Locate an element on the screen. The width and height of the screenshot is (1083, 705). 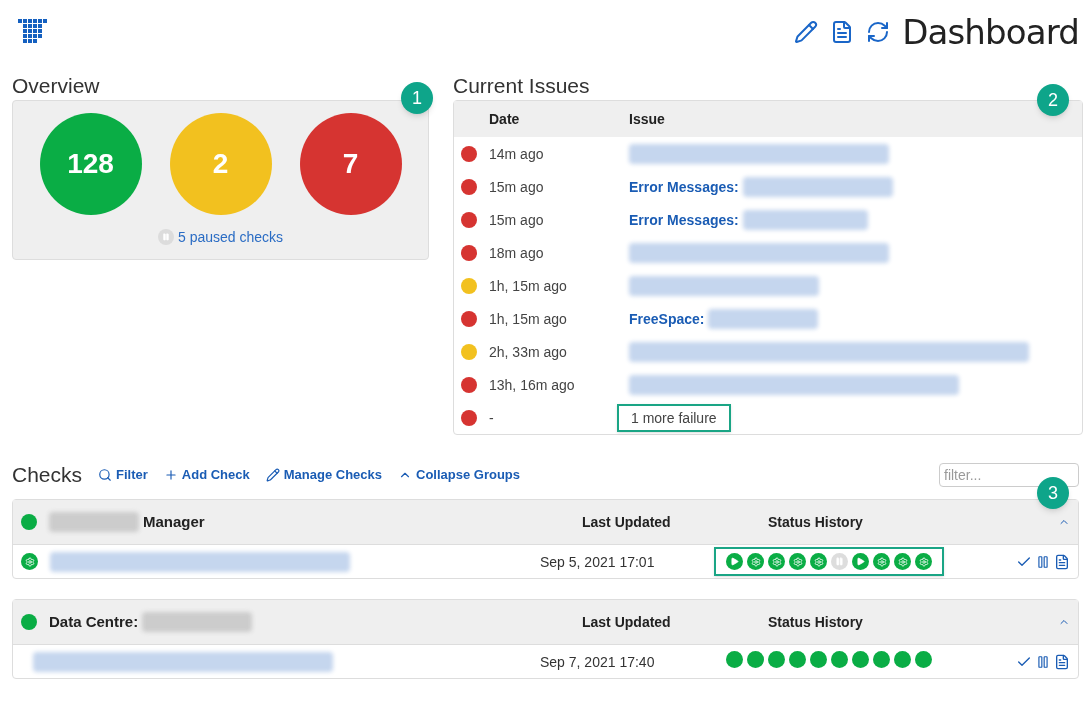
section-title: Checks is located at coordinates (47, 475).